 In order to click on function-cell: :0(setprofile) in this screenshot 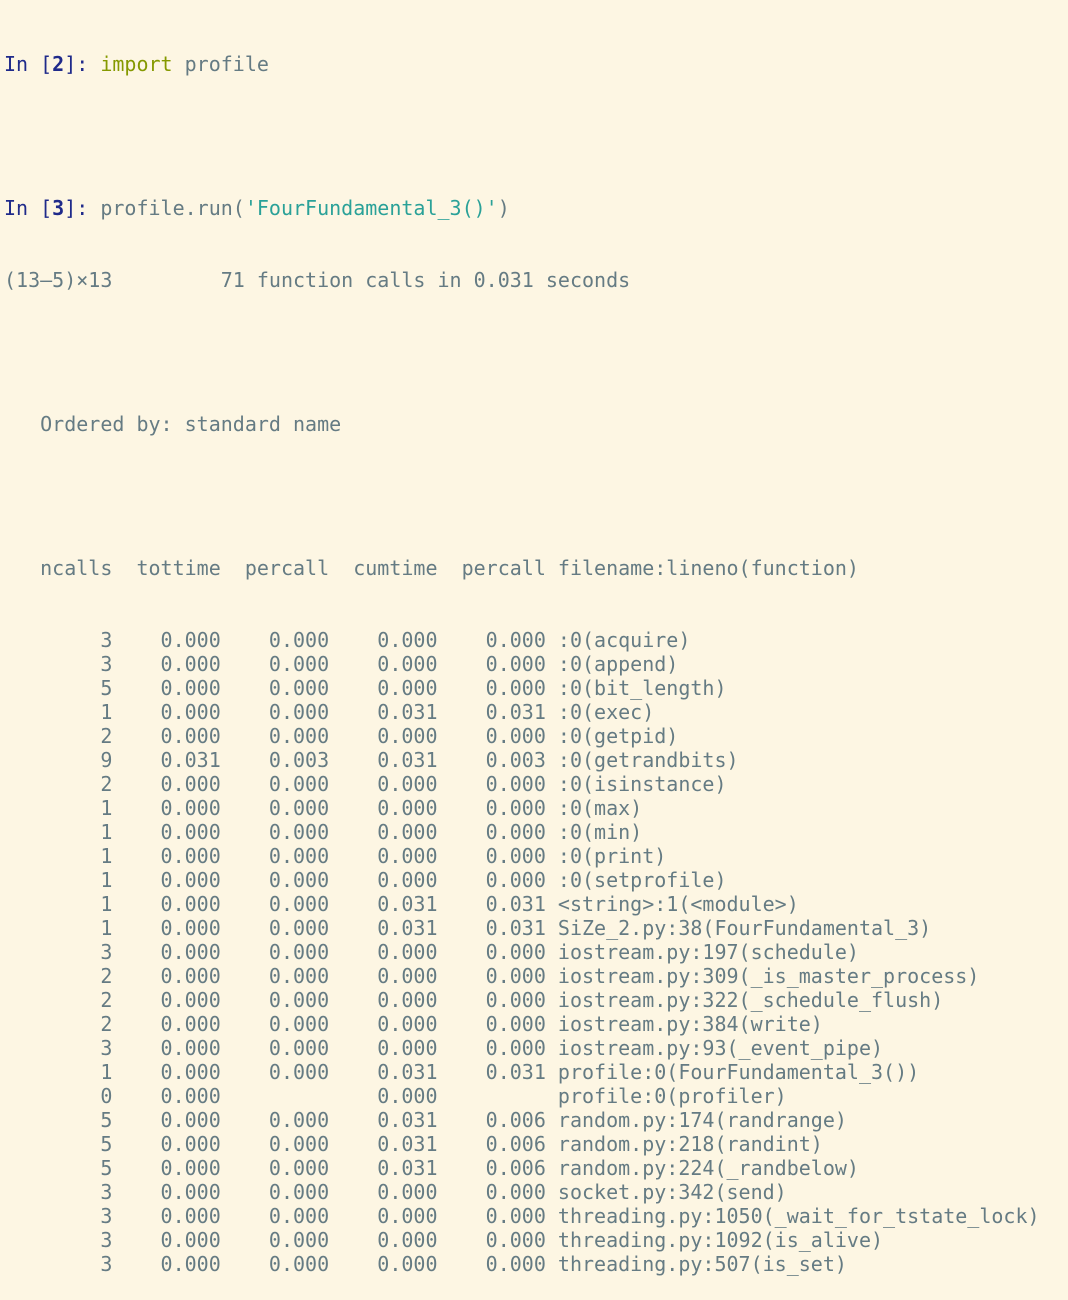, I will do `click(636, 880)`.